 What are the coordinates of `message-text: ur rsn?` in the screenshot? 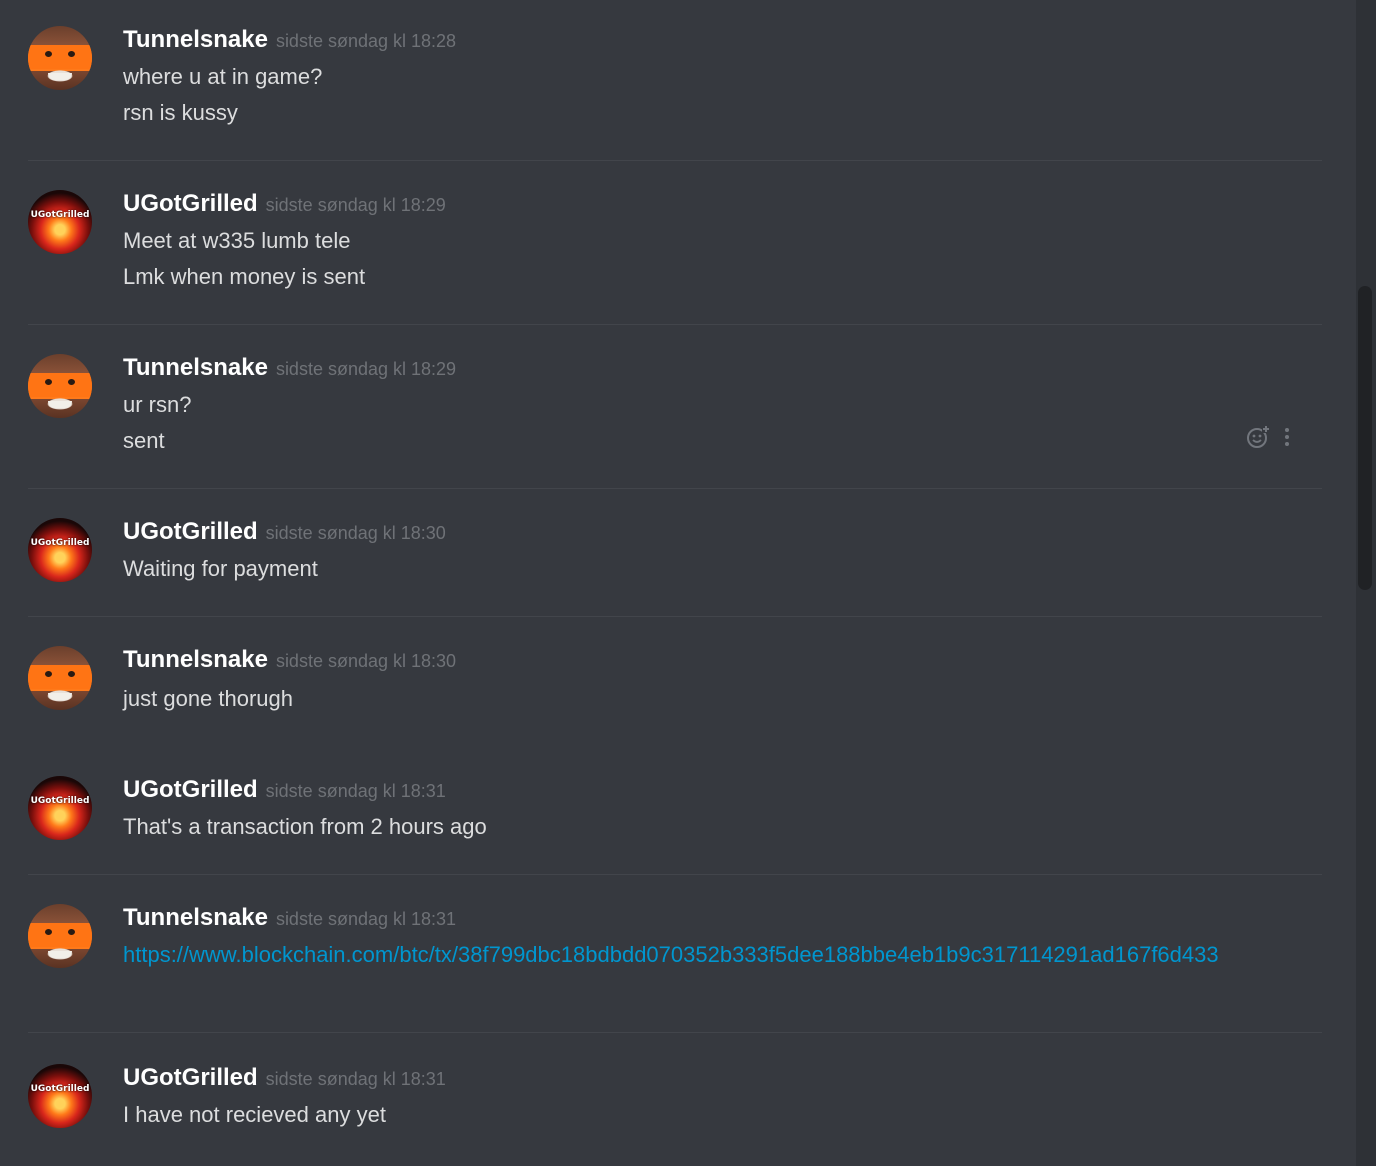 It's located at (157, 404).